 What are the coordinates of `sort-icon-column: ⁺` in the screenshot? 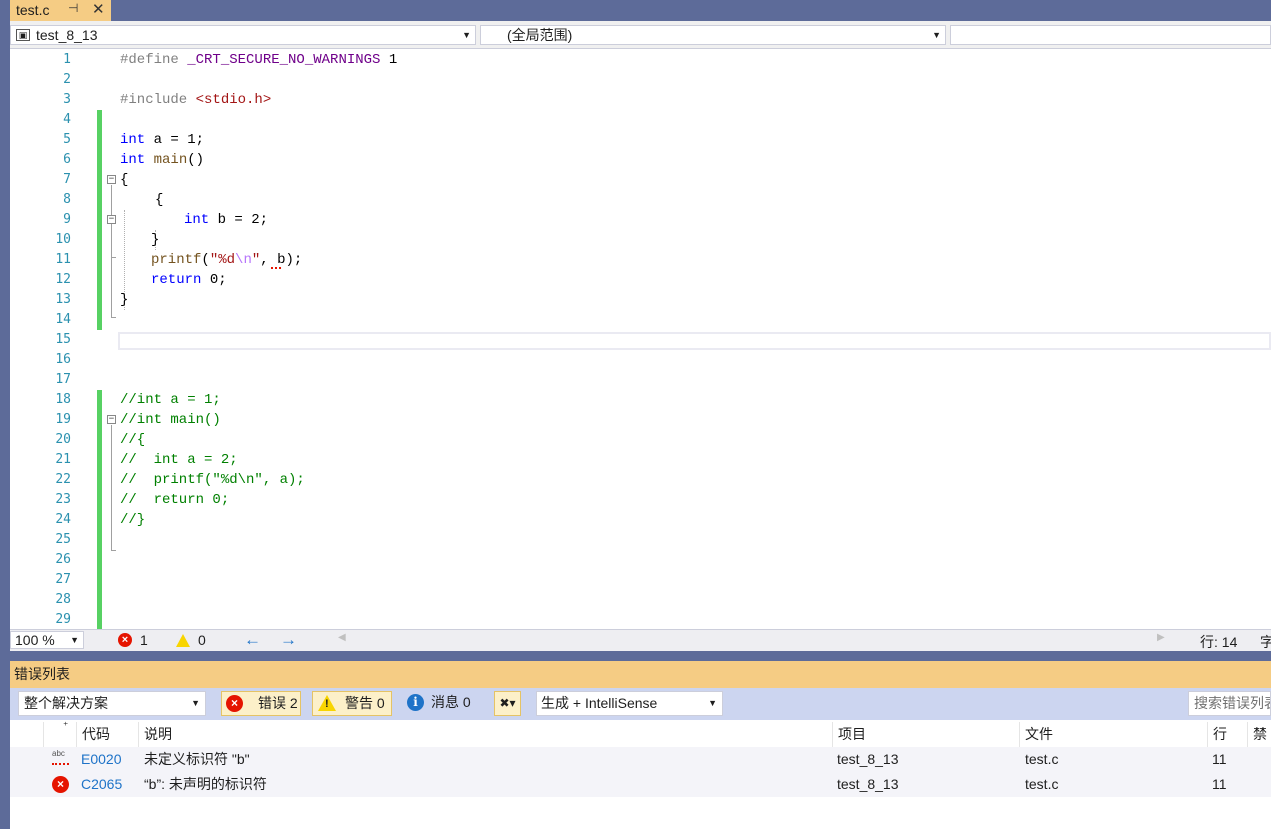 It's located at (60, 734).